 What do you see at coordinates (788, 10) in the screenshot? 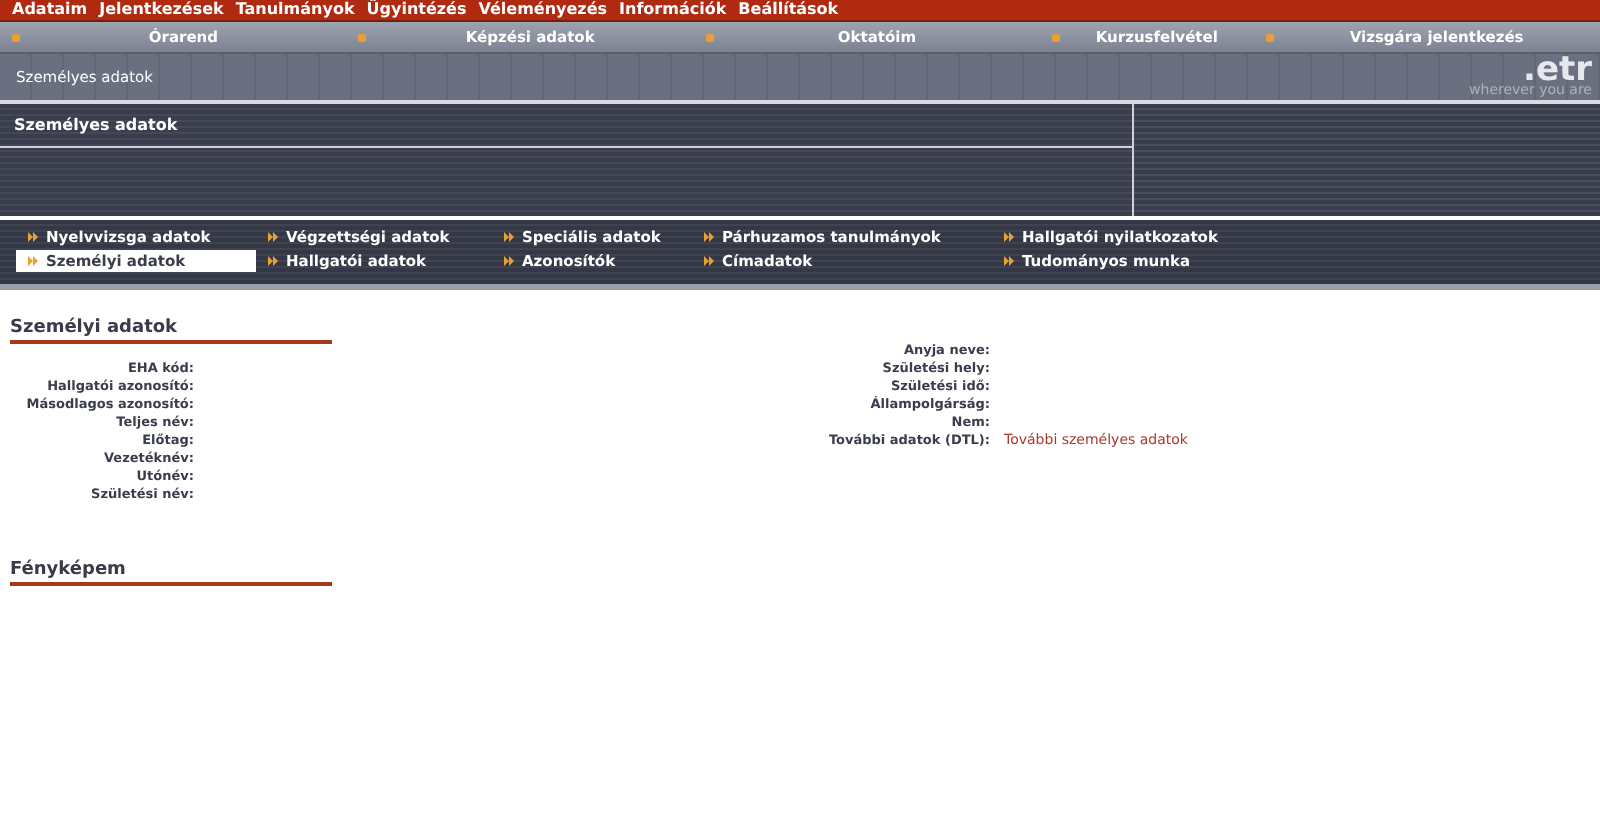
I see `top-menu-item: Beállítások` at bounding box center [788, 10].